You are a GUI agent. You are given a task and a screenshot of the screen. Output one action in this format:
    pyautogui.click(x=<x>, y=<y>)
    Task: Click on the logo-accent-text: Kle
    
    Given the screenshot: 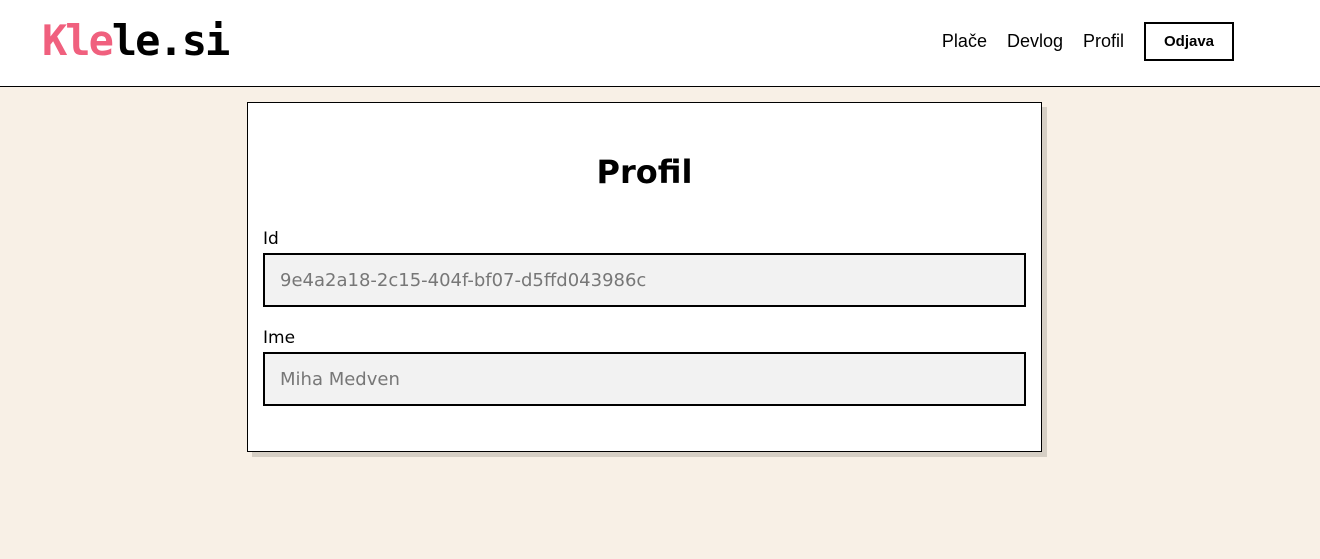 What is the action you would take?
    pyautogui.click(x=78, y=40)
    